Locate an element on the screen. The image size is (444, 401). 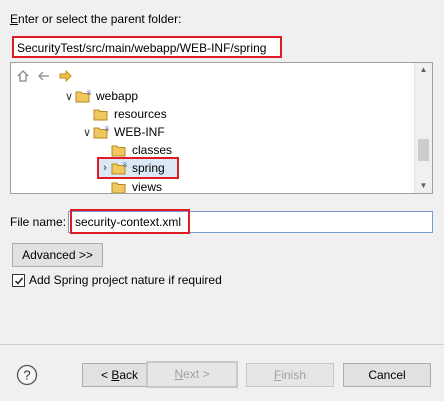
footer-divider is located at coordinates (222, 344).